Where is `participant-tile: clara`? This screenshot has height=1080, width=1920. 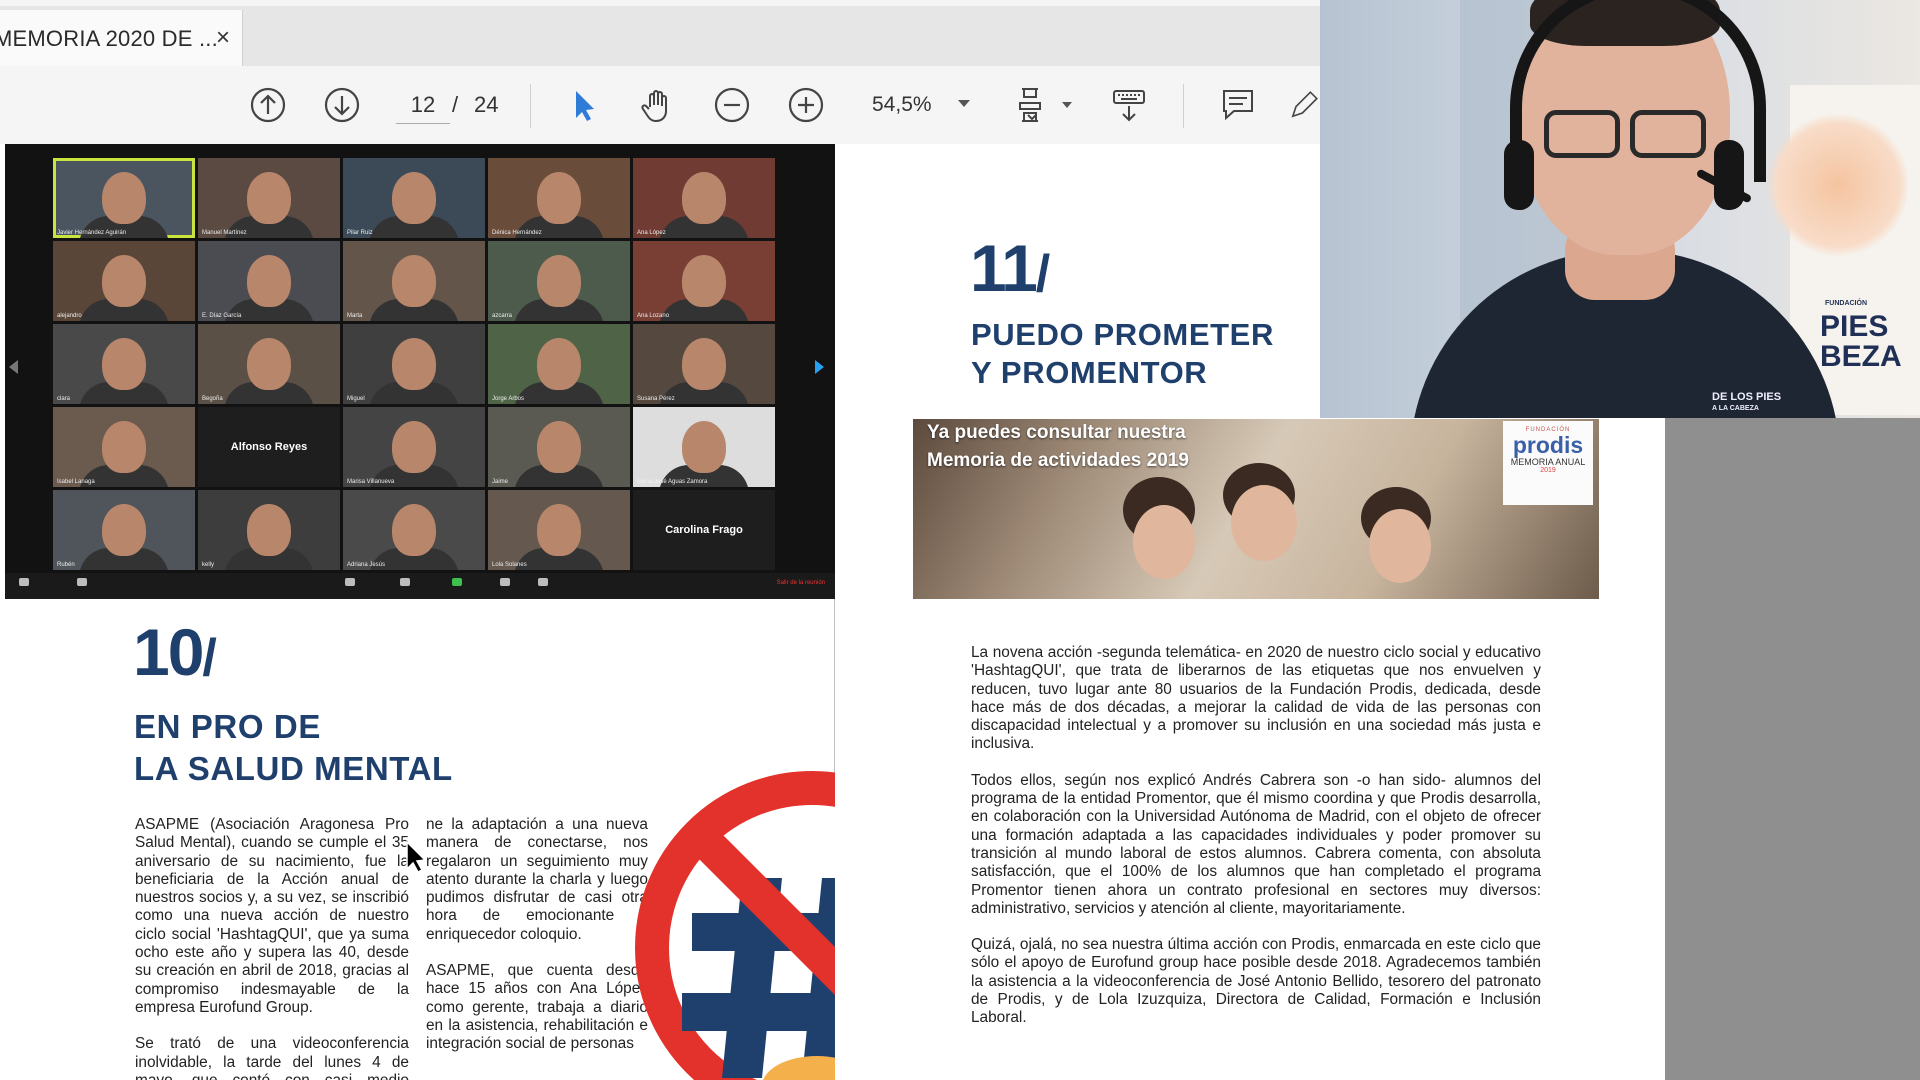
participant-tile: clara is located at coordinates (124, 364).